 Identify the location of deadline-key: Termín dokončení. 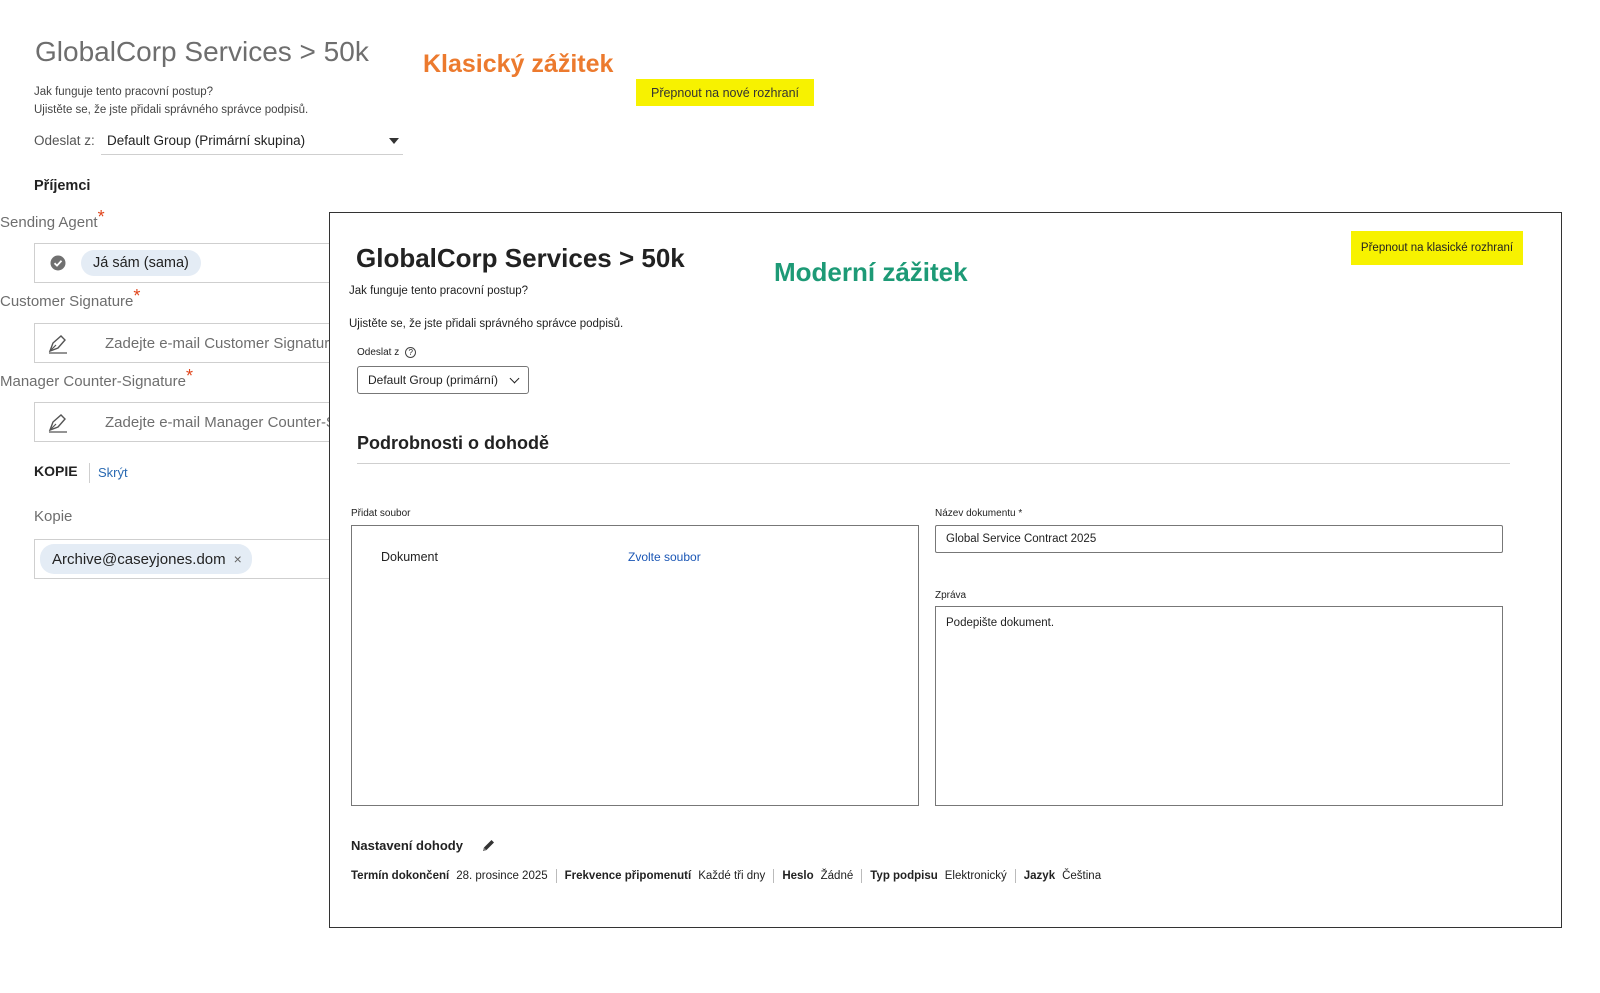
(400, 876).